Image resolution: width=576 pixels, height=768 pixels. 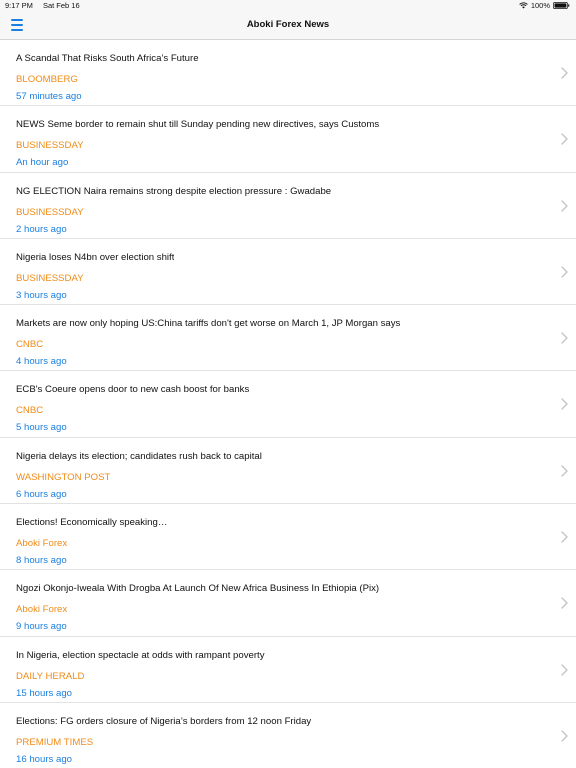 What do you see at coordinates (41, 627) in the screenshot?
I see `news-time: 9 hours ago` at bounding box center [41, 627].